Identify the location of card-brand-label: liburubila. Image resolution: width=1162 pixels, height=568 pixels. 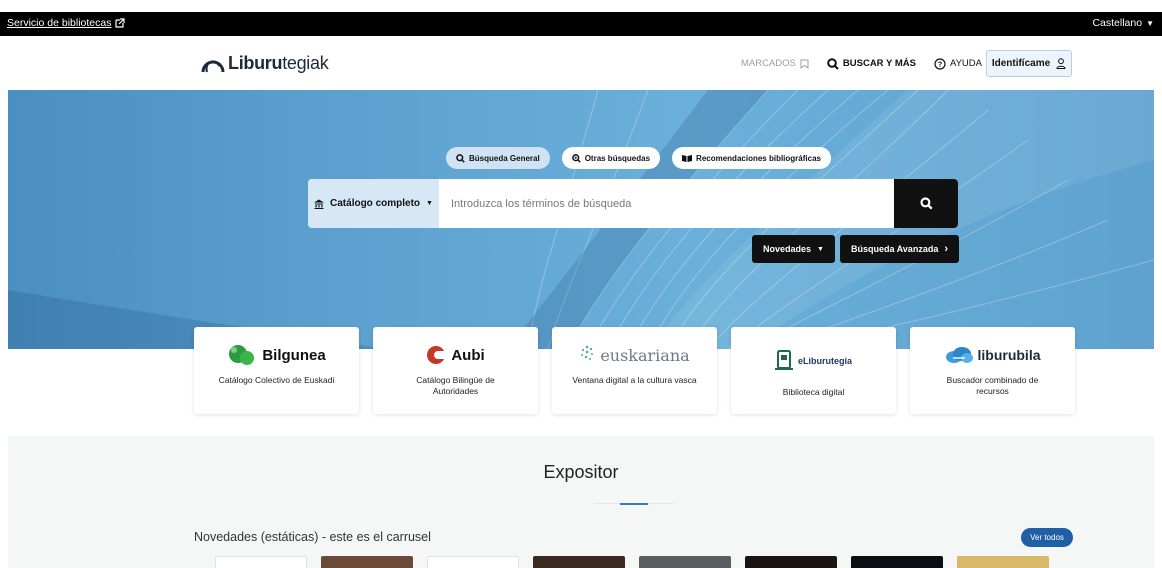
(1009, 355).